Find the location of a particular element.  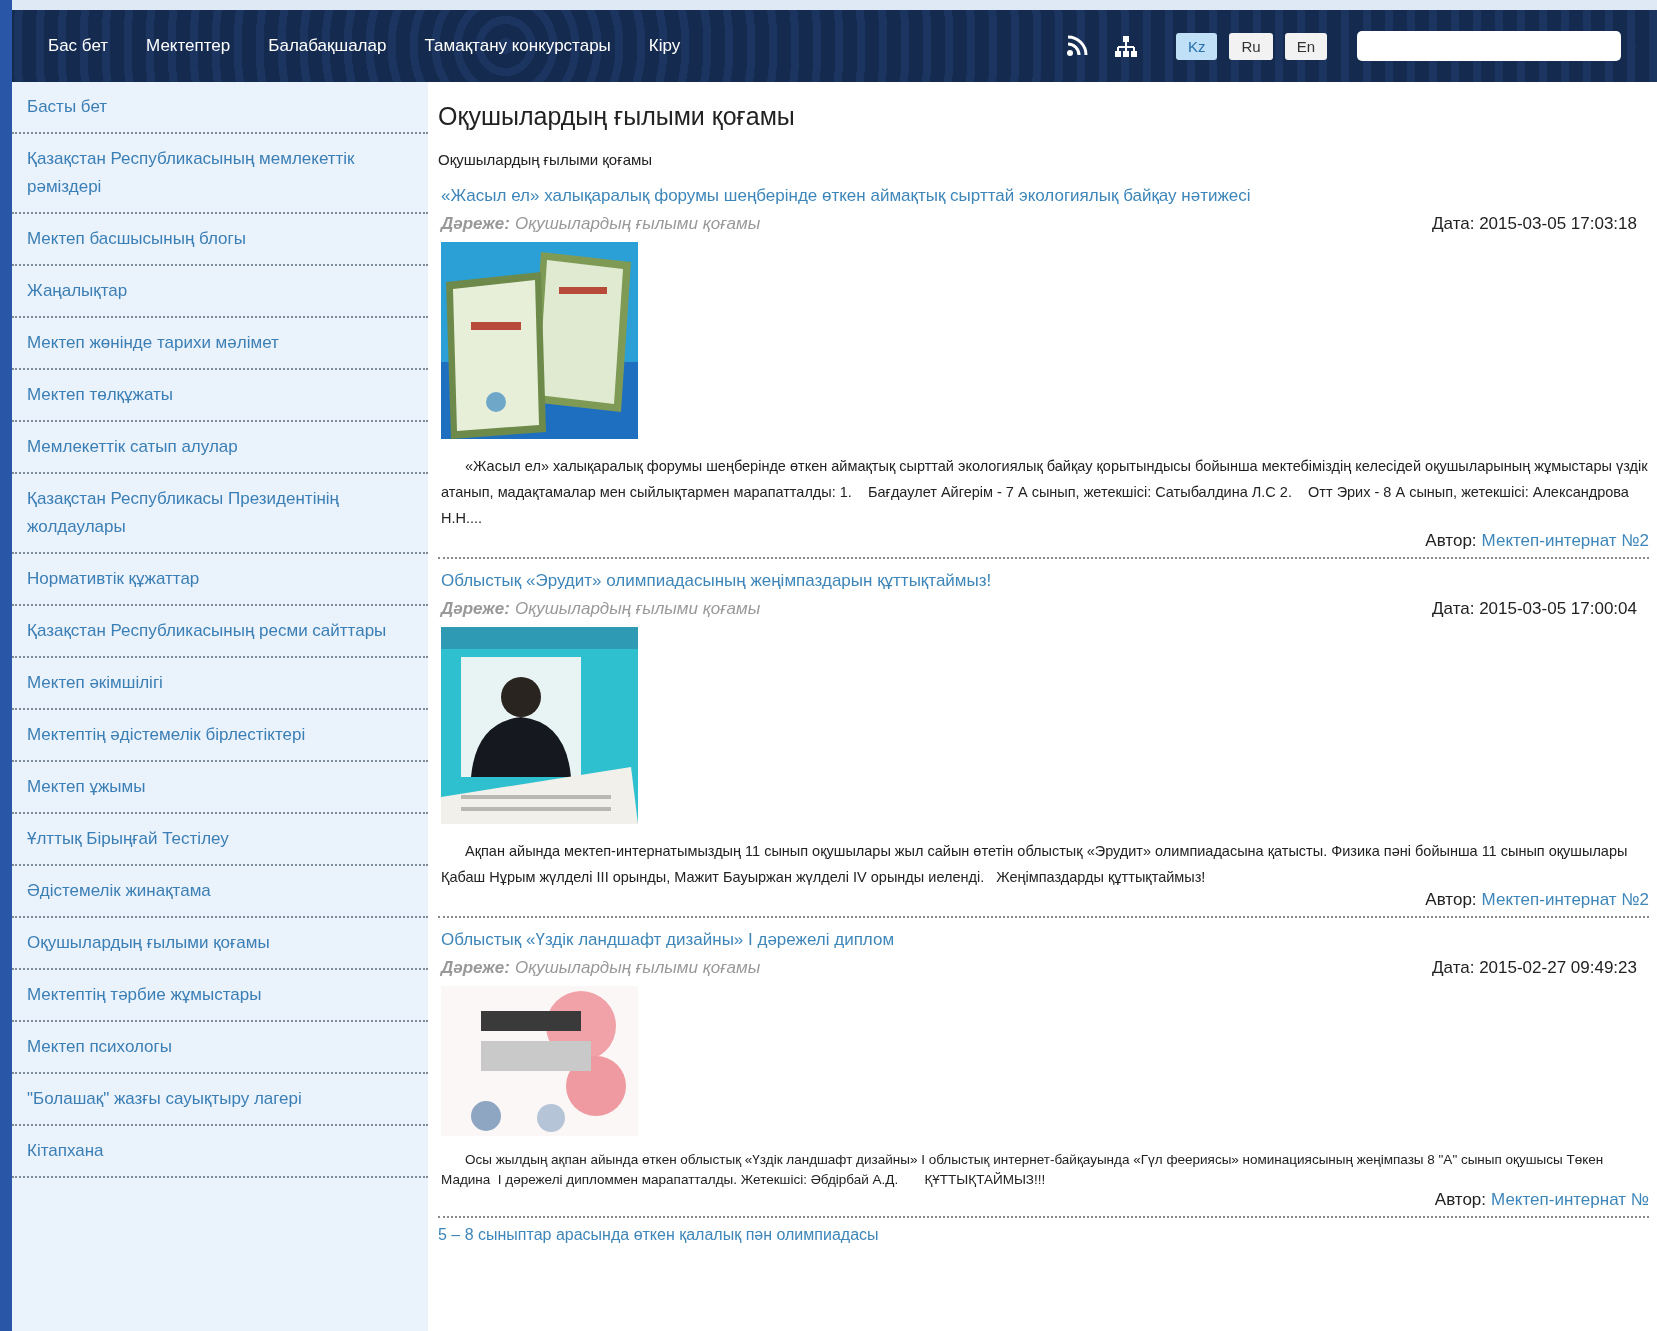

nav-link: Бас бет is located at coordinates (78, 46).